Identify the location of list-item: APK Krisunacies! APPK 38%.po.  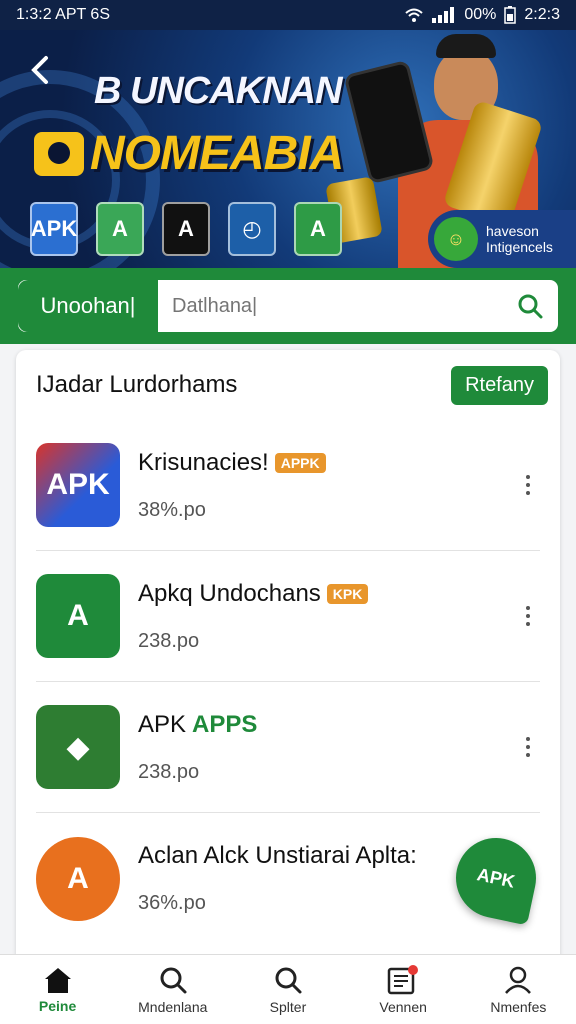
(288, 485).